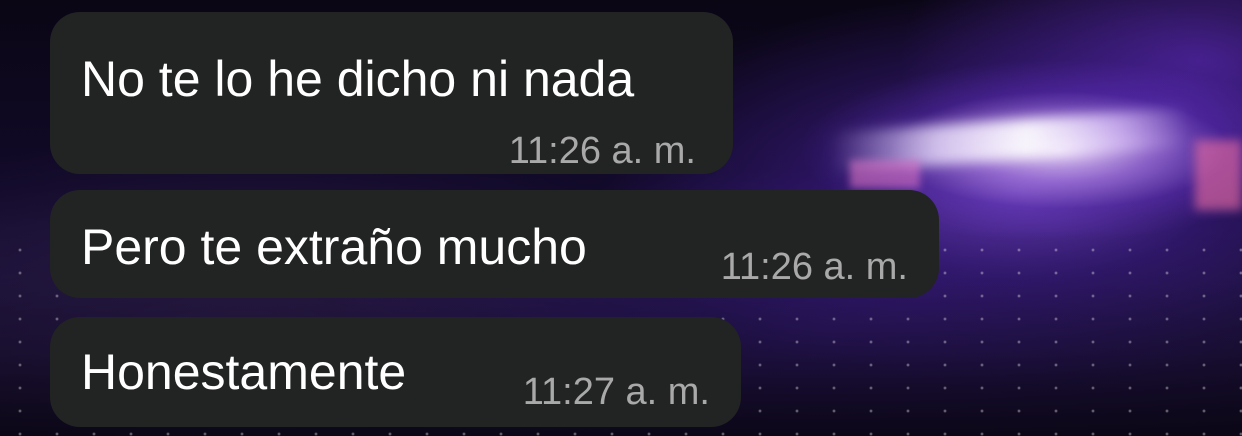 This screenshot has height=436, width=1242. What do you see at coordinates (616, 392) in the screenshot?
I see `message-timestamp: 11:27 a. m.` at bounding box center [616, 392].